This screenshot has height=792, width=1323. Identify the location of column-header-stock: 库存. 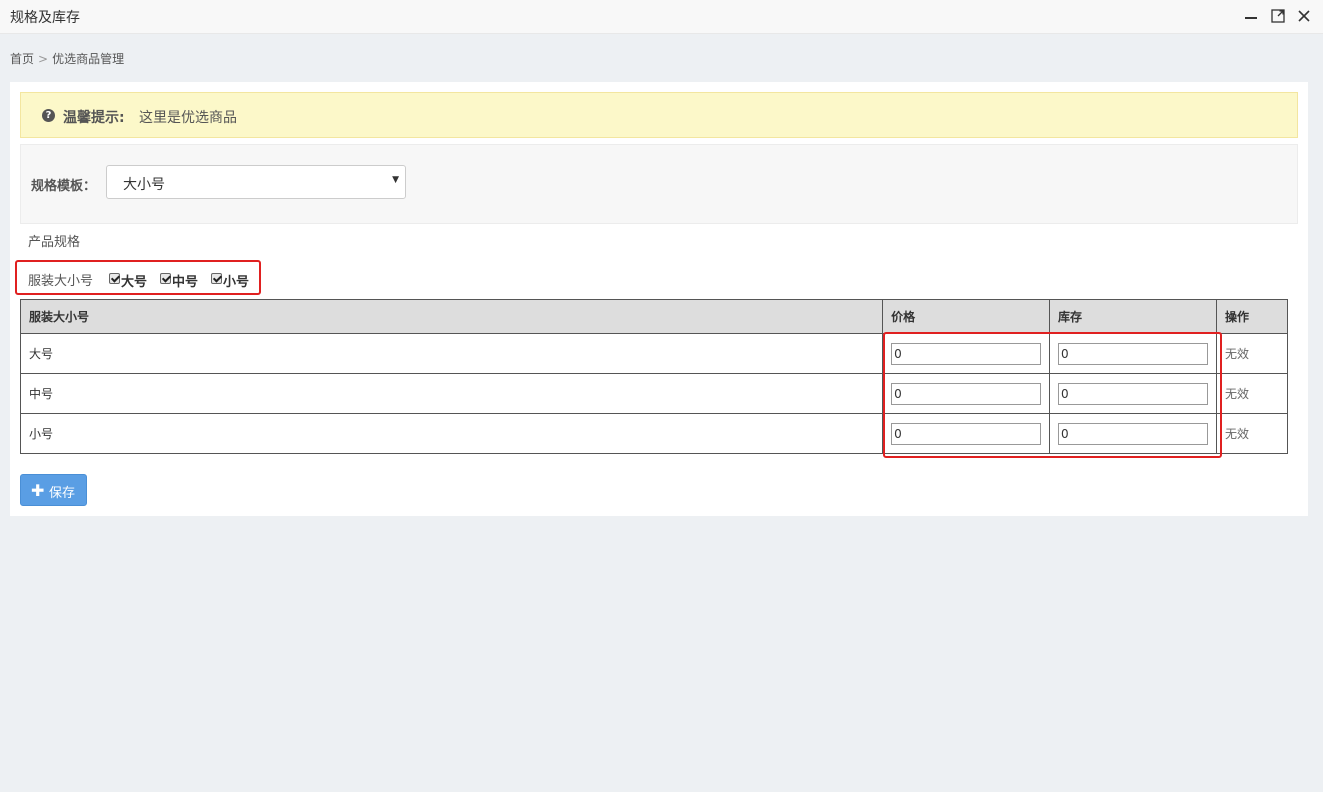
(1133, 316).